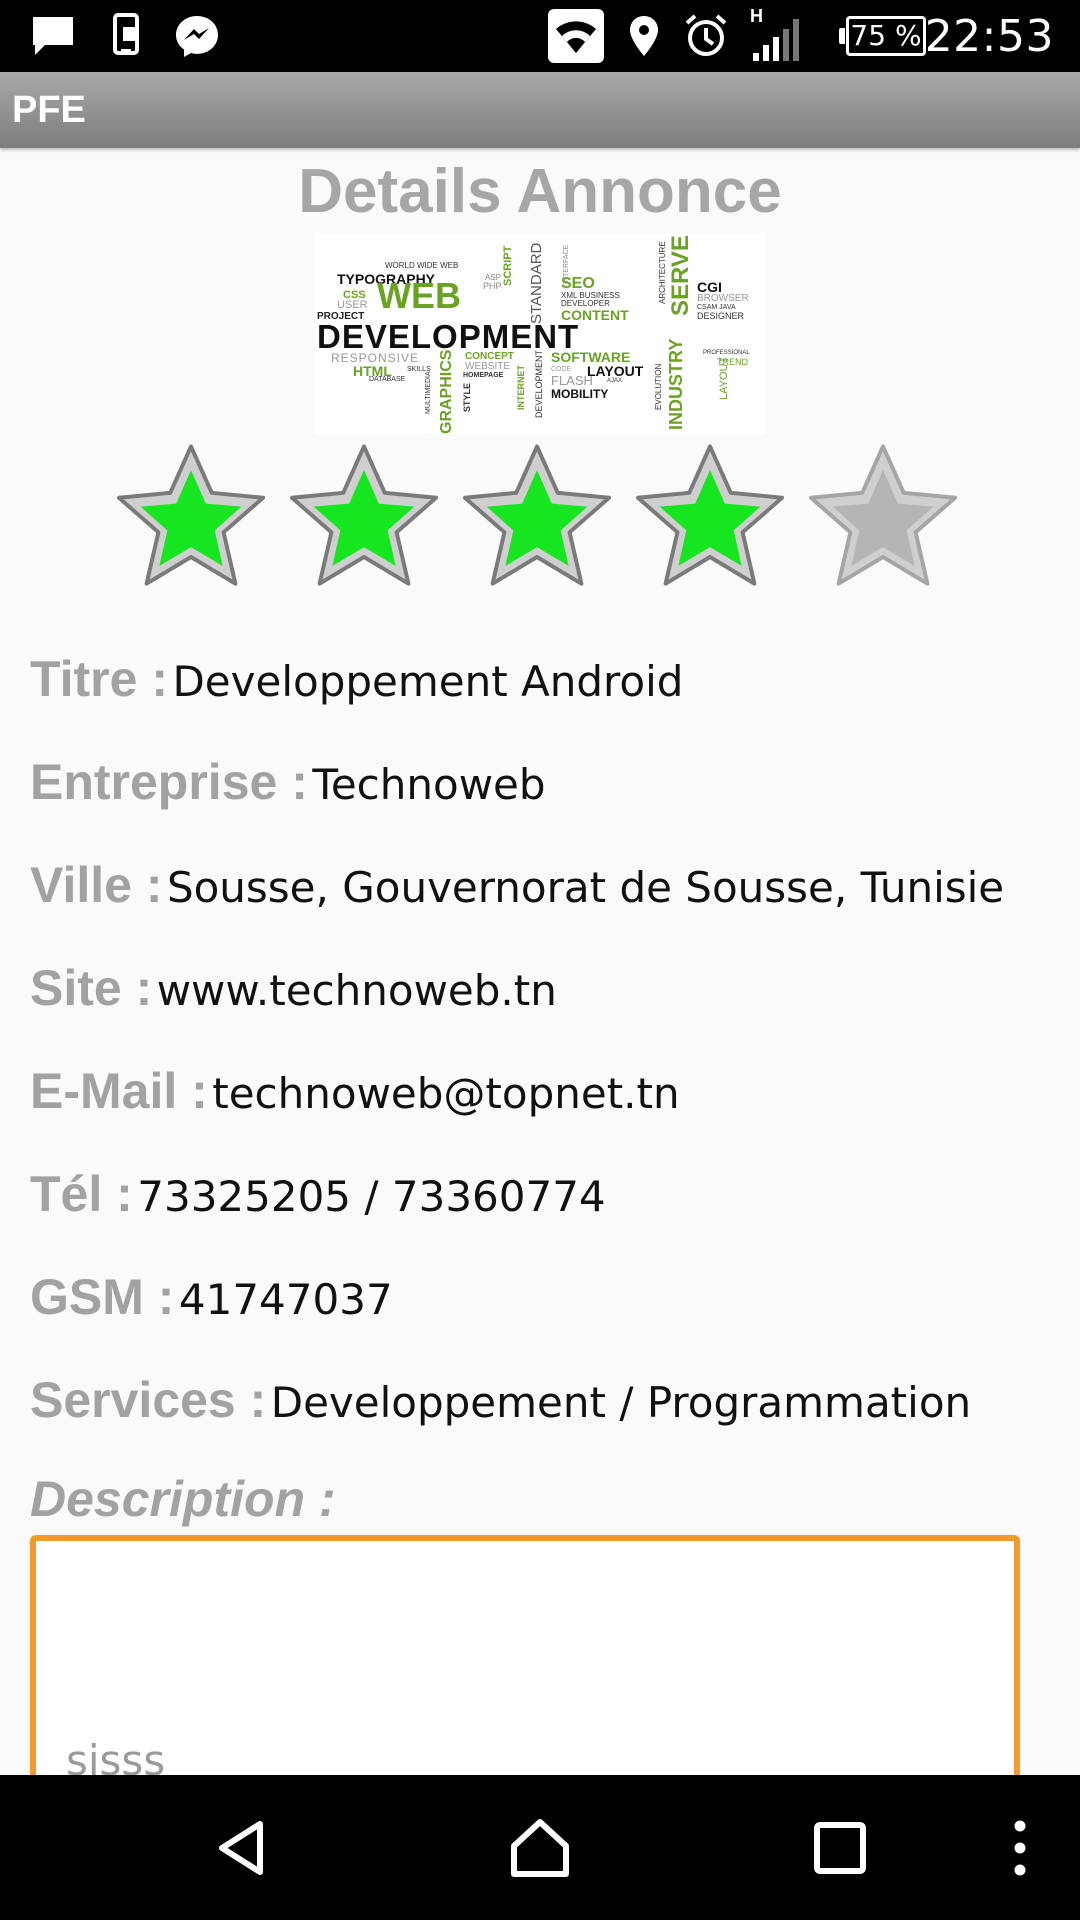 The height and width of the screenshot is (1920, 1080). What do you see at coordinates (419, 295) in the screenshot?
I see `word-cloud-word: WEB` at bounding box center [419, 295].